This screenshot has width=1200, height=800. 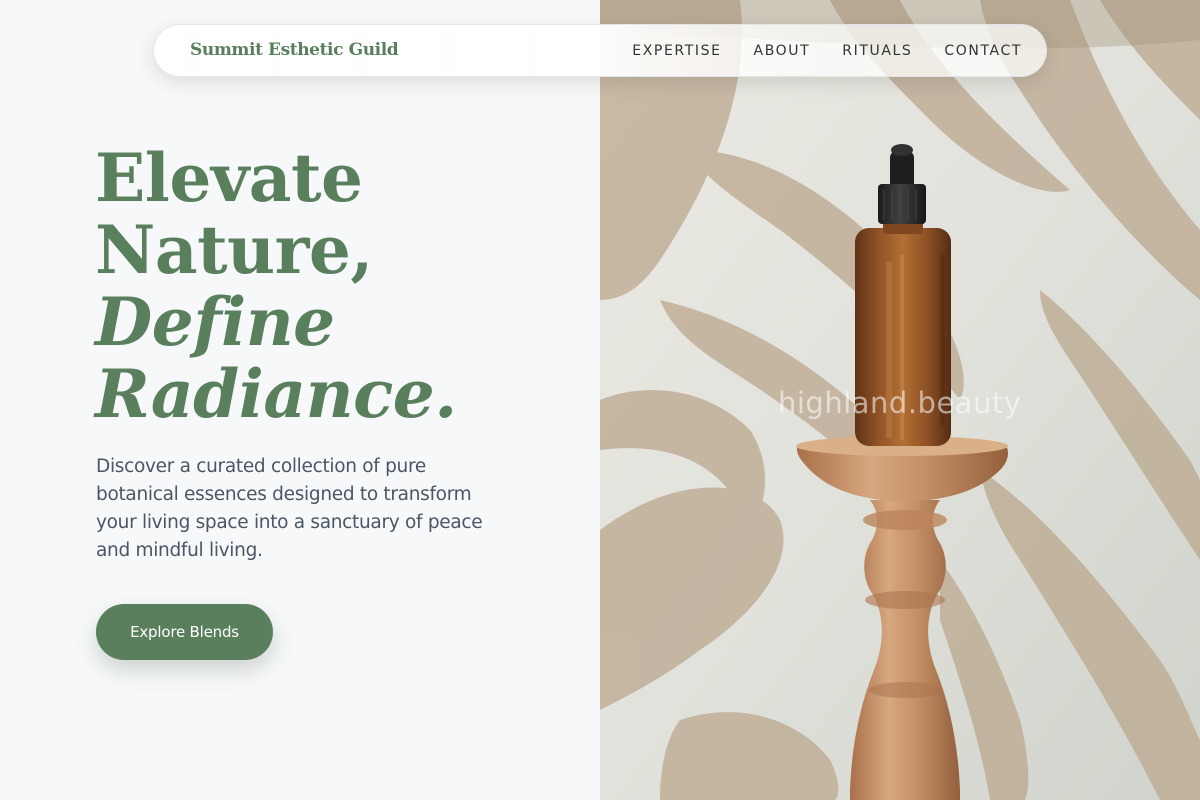 What do you see at coordinates (782, 51) in the screenshot?
I see `nav-link-about: ABOUT` at bounding box center [782, 51].